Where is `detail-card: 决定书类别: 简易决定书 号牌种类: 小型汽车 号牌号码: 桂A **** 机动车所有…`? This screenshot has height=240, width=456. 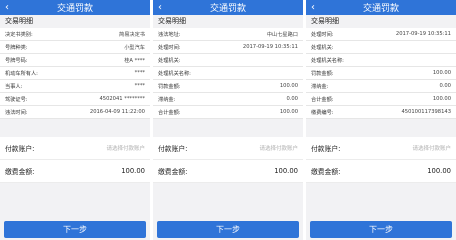
detail-card: 决定书类别: 简易决定书 号牌种类: 小型汽车 号牌号码: 桂A **** 机动车所有… is located at coordinates (75, 73).